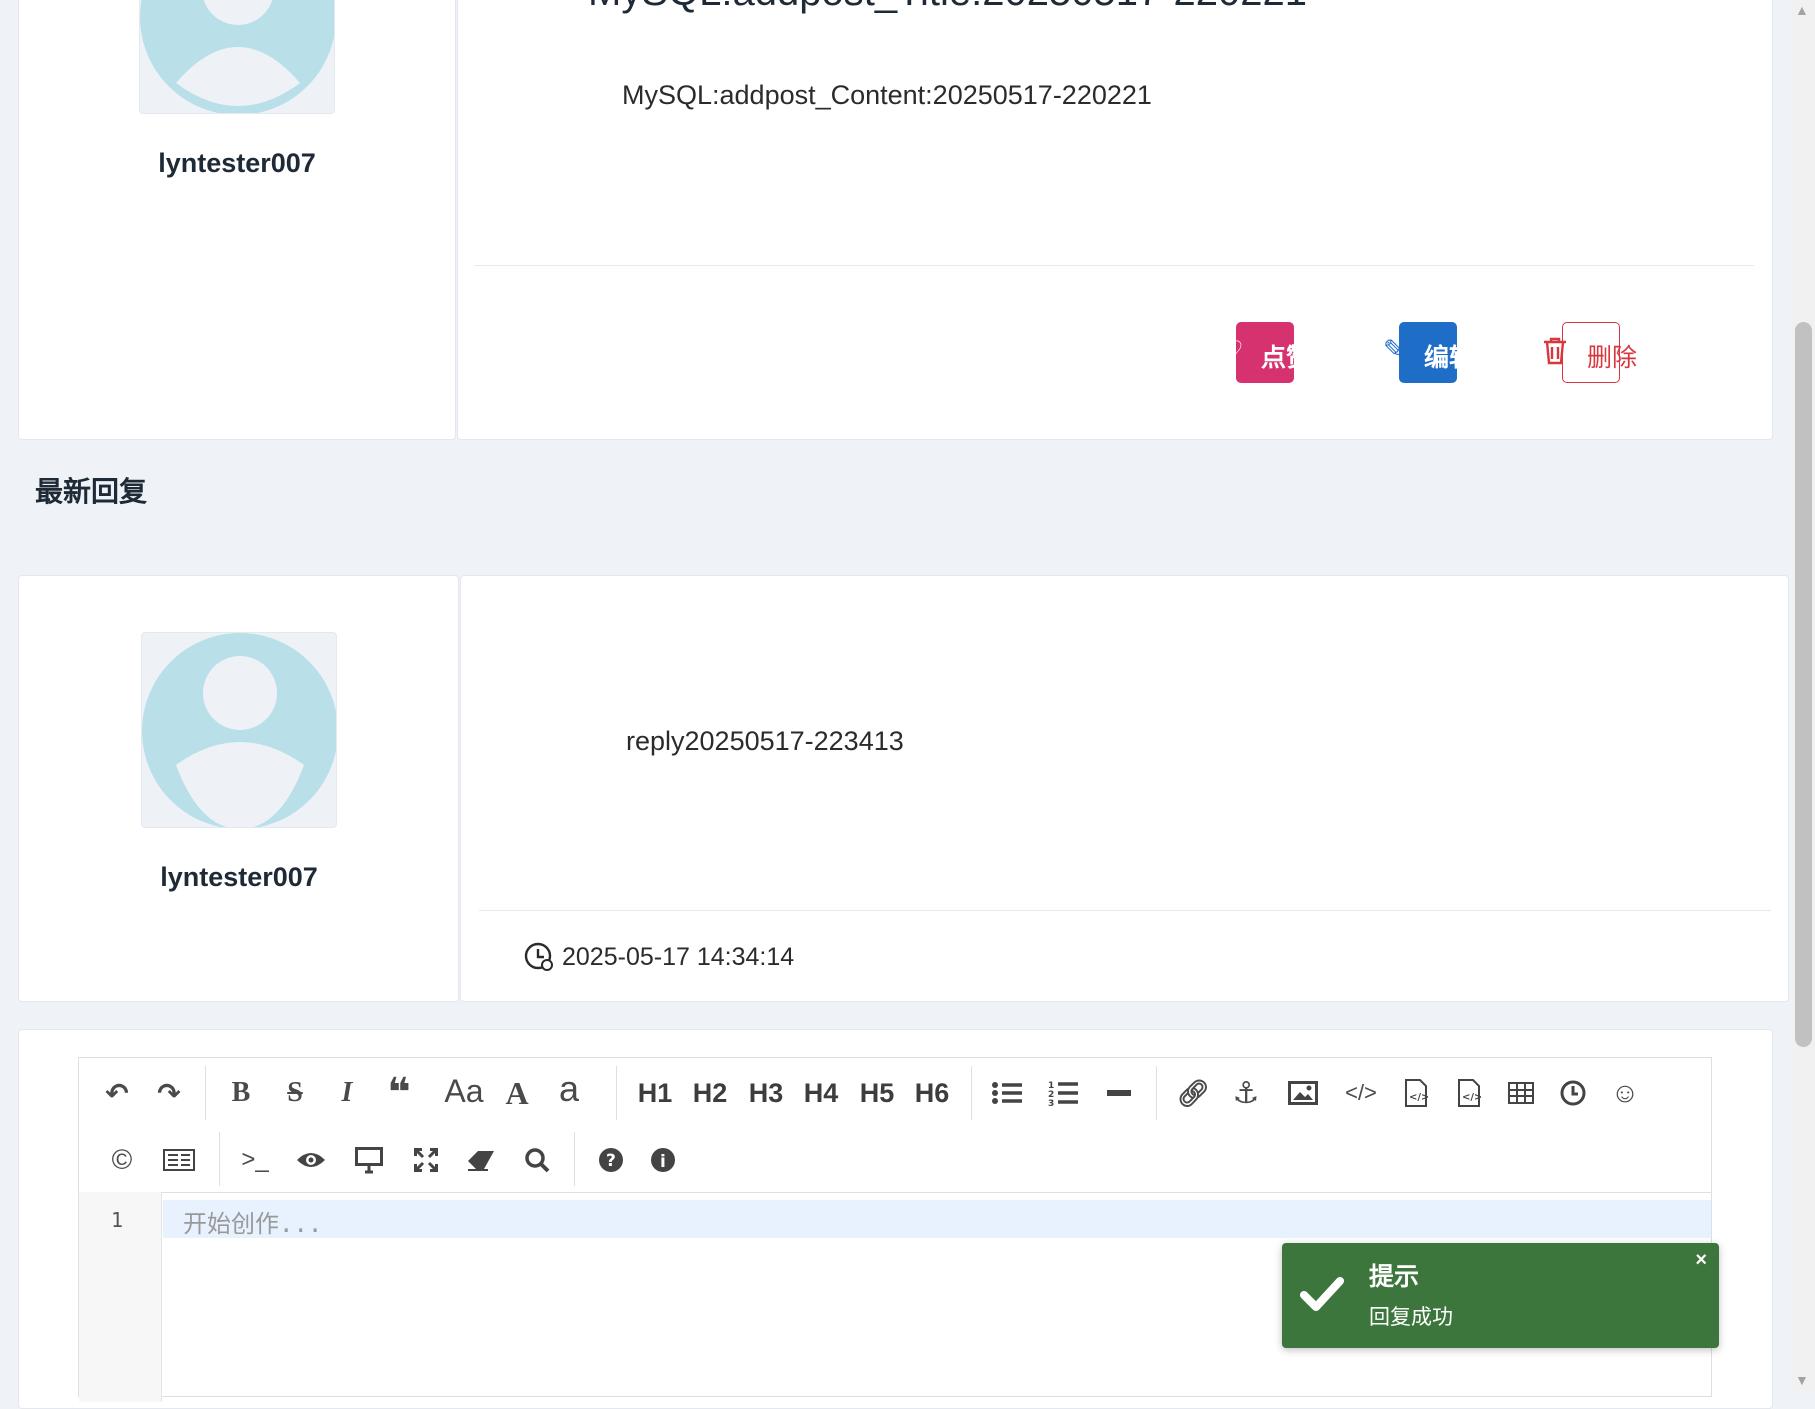  Describe the element at coordinates (569, 1088) in the screenshot. I see `lowercase-icon: a` at that location.